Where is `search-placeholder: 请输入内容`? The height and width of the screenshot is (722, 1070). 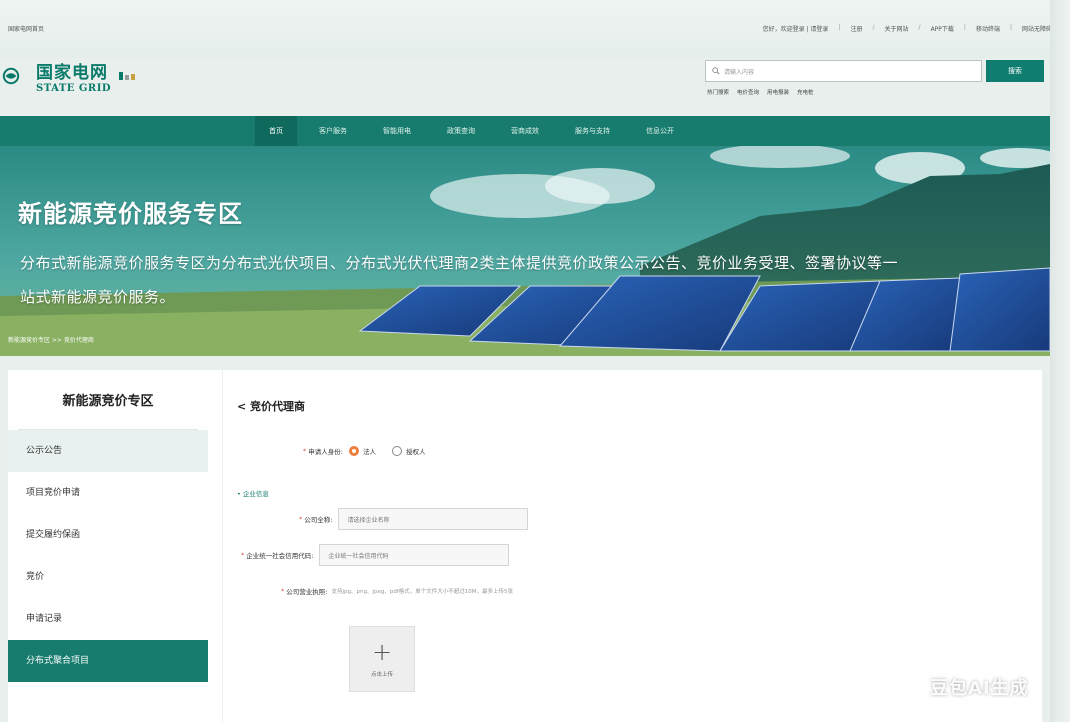 search-placeholder: 请输入内容 is located at coordinates (739, 72).